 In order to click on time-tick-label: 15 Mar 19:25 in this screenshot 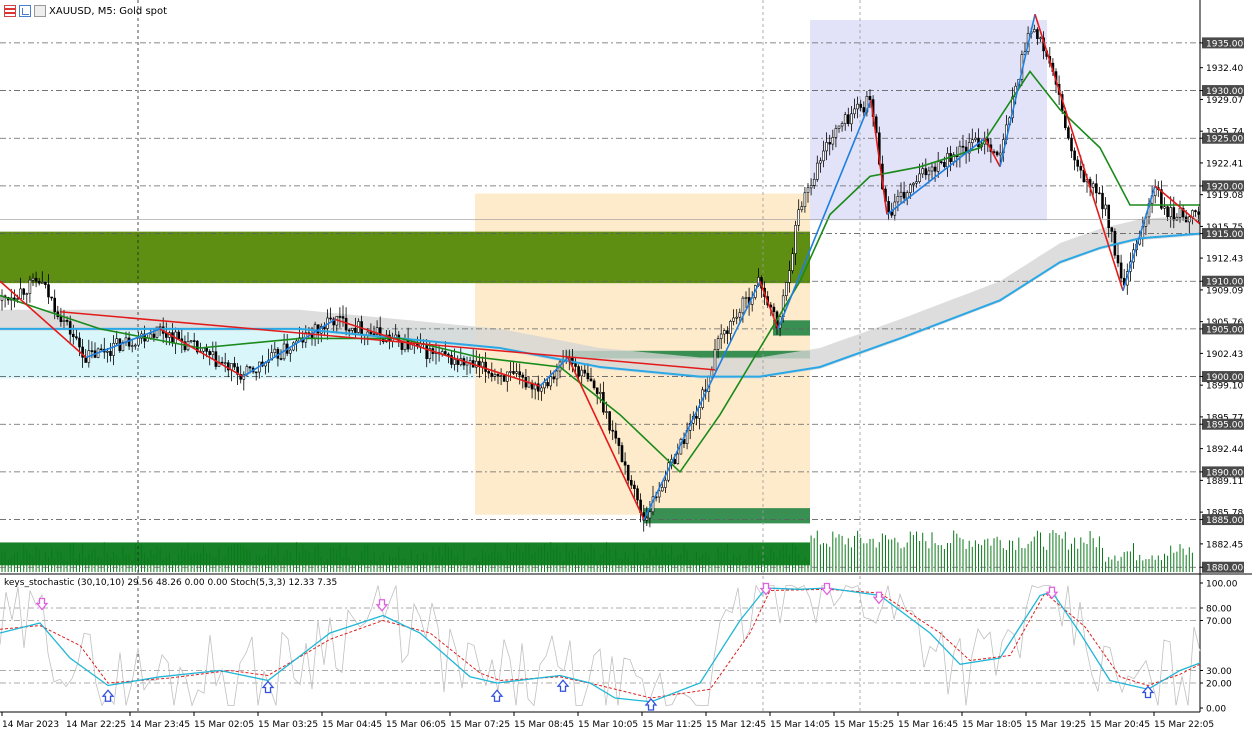, I will do `click(1056, 725)`.